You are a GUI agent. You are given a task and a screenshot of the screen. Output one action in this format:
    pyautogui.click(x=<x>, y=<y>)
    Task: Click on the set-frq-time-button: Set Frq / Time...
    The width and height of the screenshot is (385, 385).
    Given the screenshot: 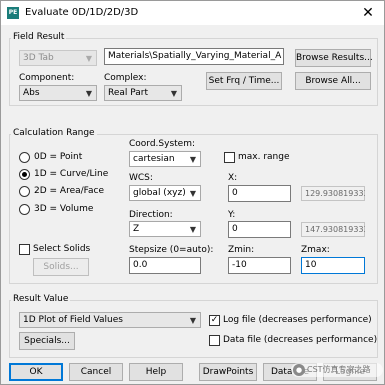 What is the action you would take?
    pyautogui.click(x=244, y=81)
    